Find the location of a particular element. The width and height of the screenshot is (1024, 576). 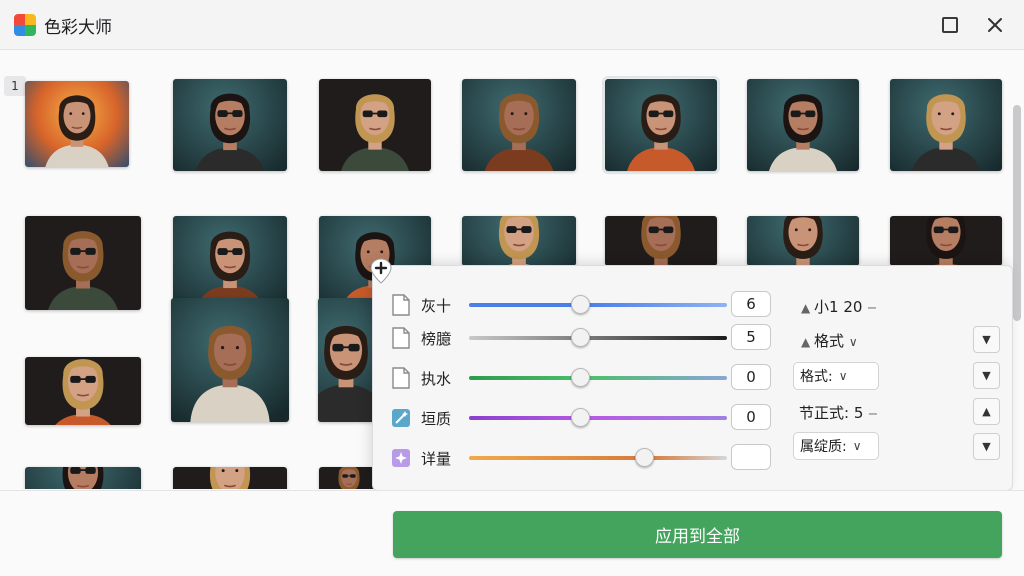

format-icon: ▲ is located at coordinates (808, 342).